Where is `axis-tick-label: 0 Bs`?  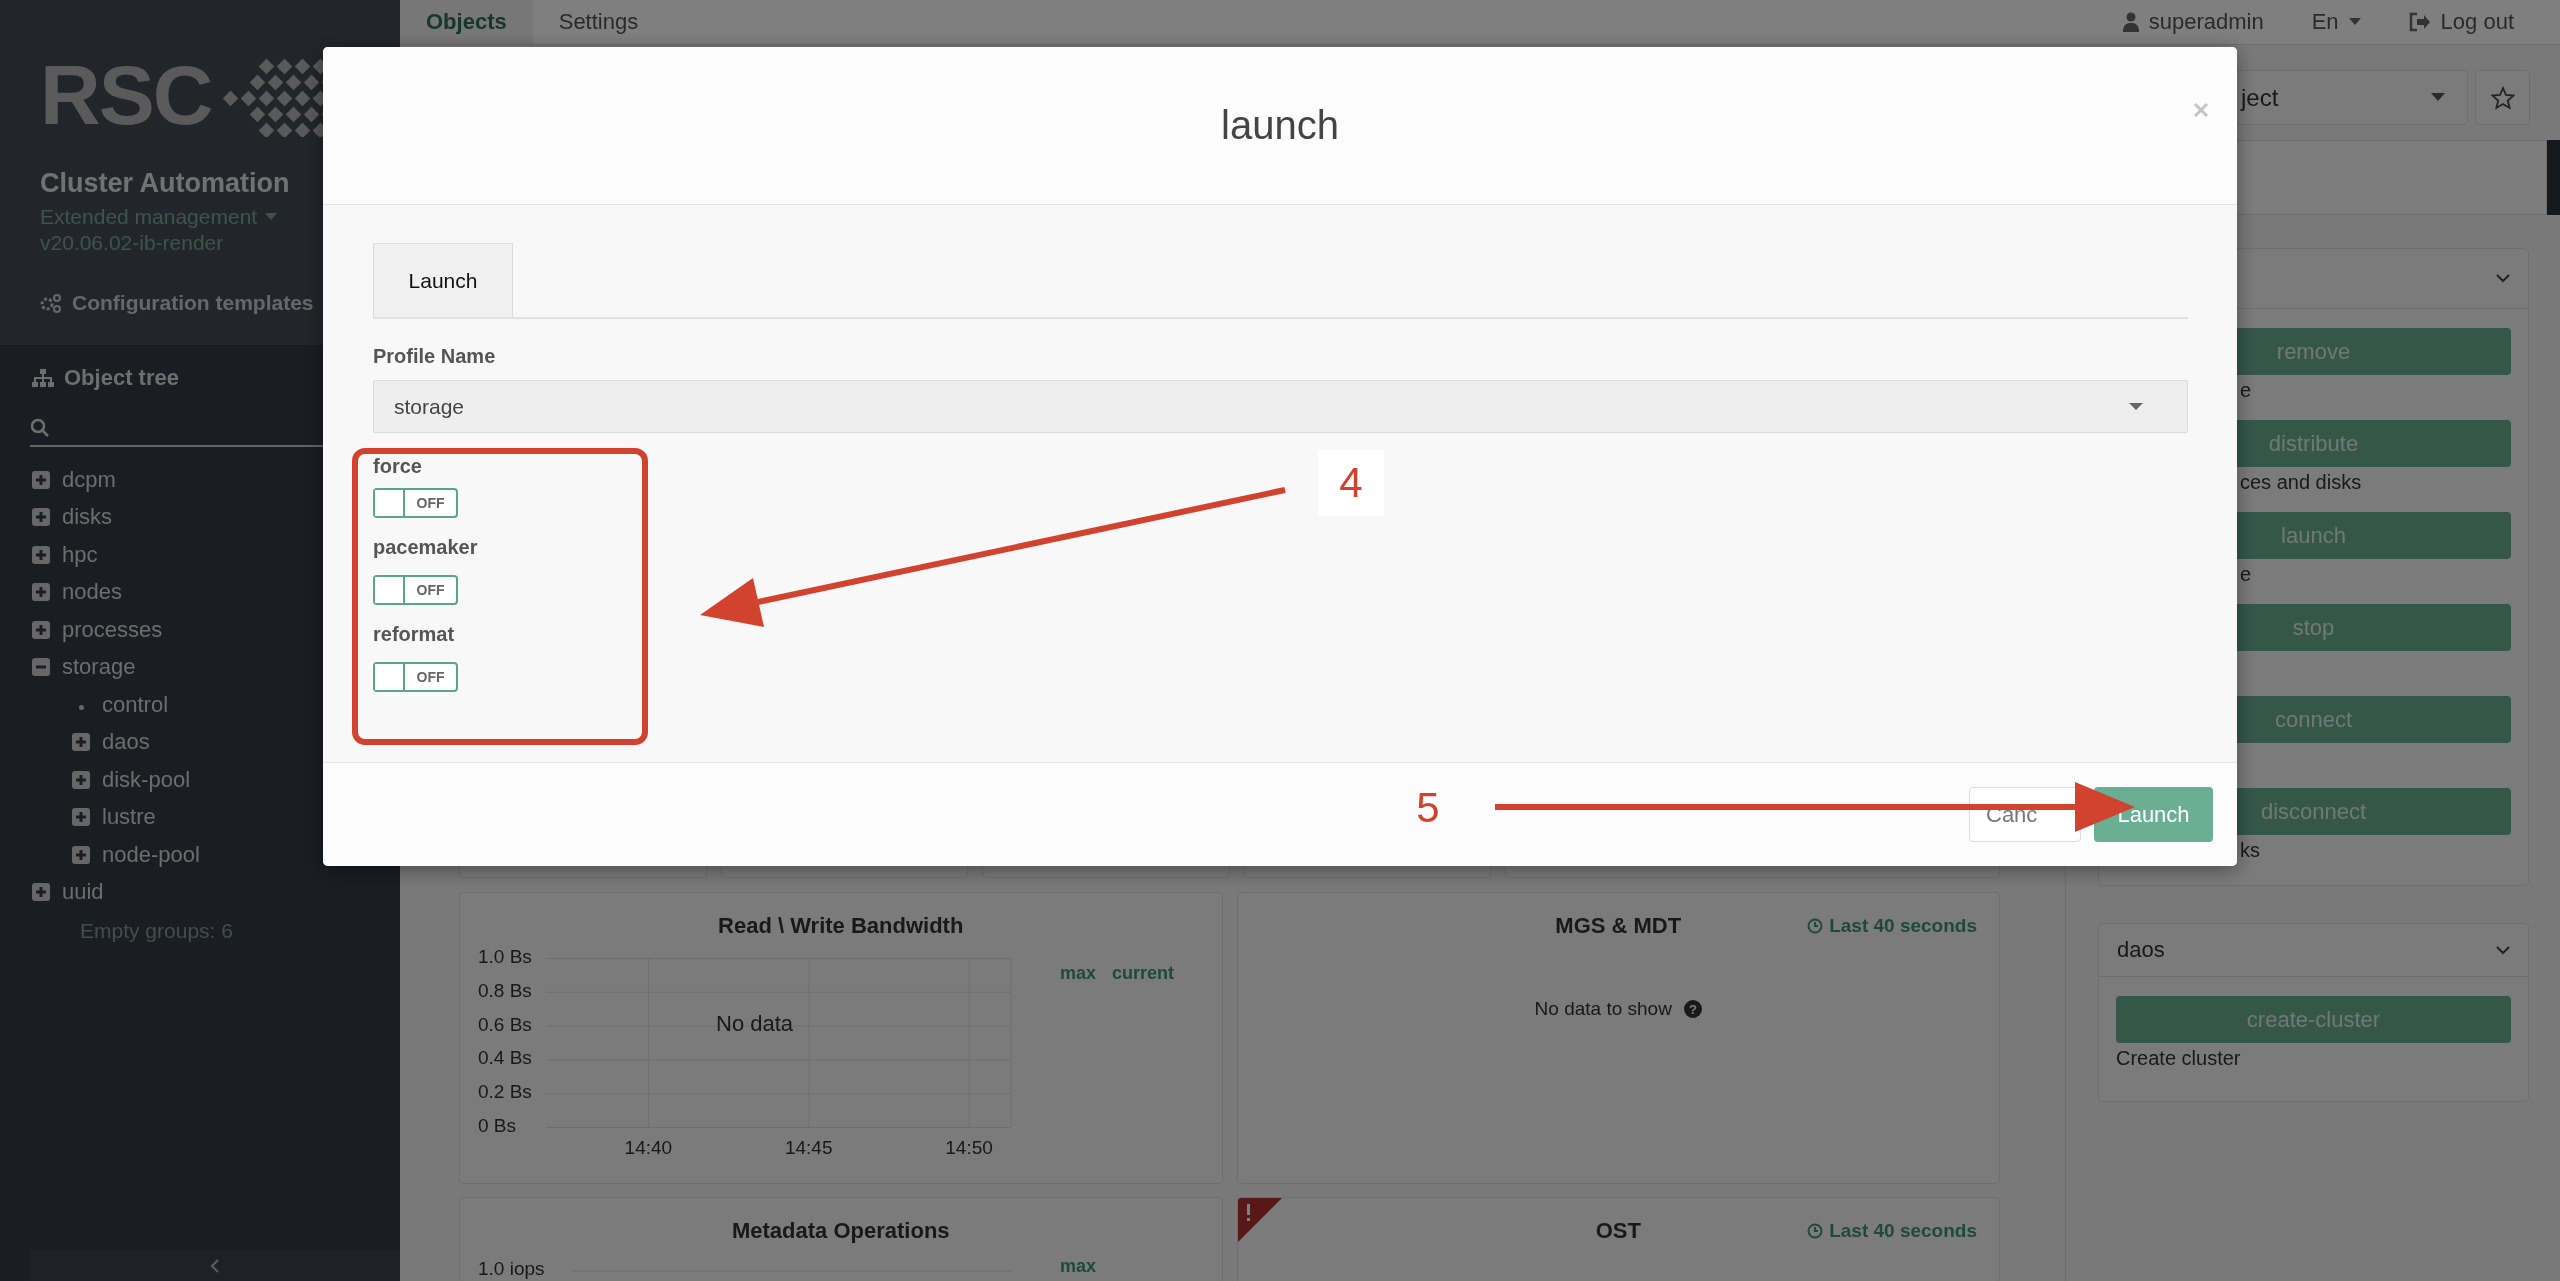
axis-tick-label: 0 Bs is located at coordinates (497, 1126).